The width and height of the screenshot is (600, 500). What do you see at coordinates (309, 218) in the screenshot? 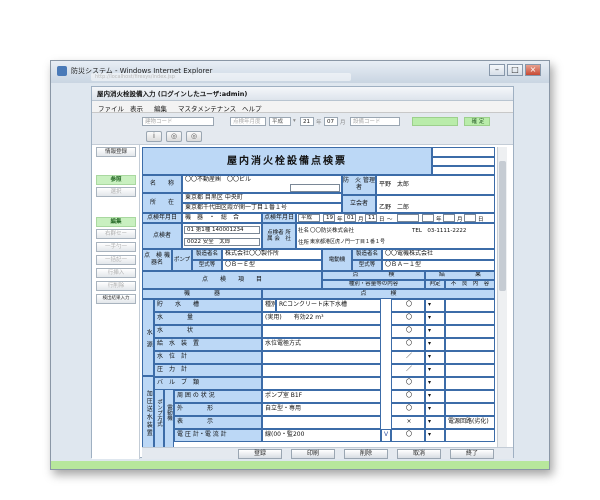
I see `inspection-era-select: 平成` at bounding box center [309, 218].